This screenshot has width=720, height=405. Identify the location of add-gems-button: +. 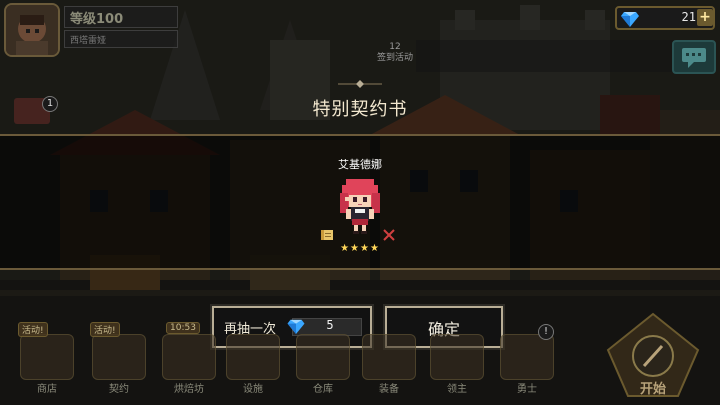
(705, 17).